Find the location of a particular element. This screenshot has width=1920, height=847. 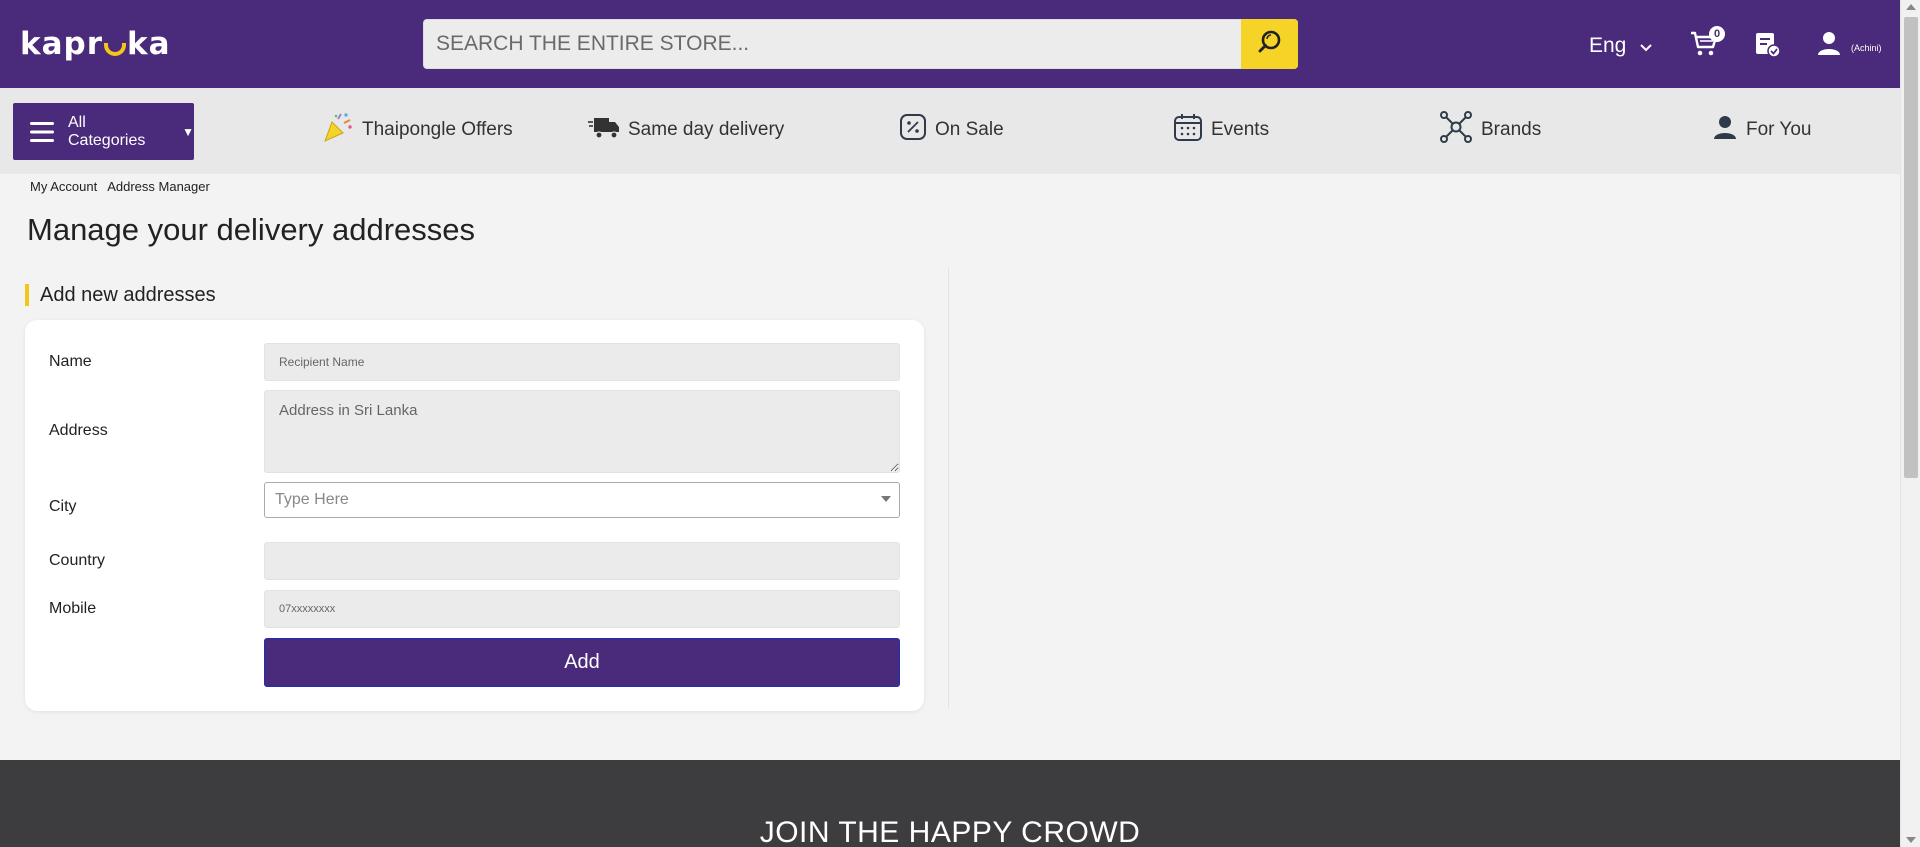

kapruka-logo: kapr ka is located at coordinates (95, 44).